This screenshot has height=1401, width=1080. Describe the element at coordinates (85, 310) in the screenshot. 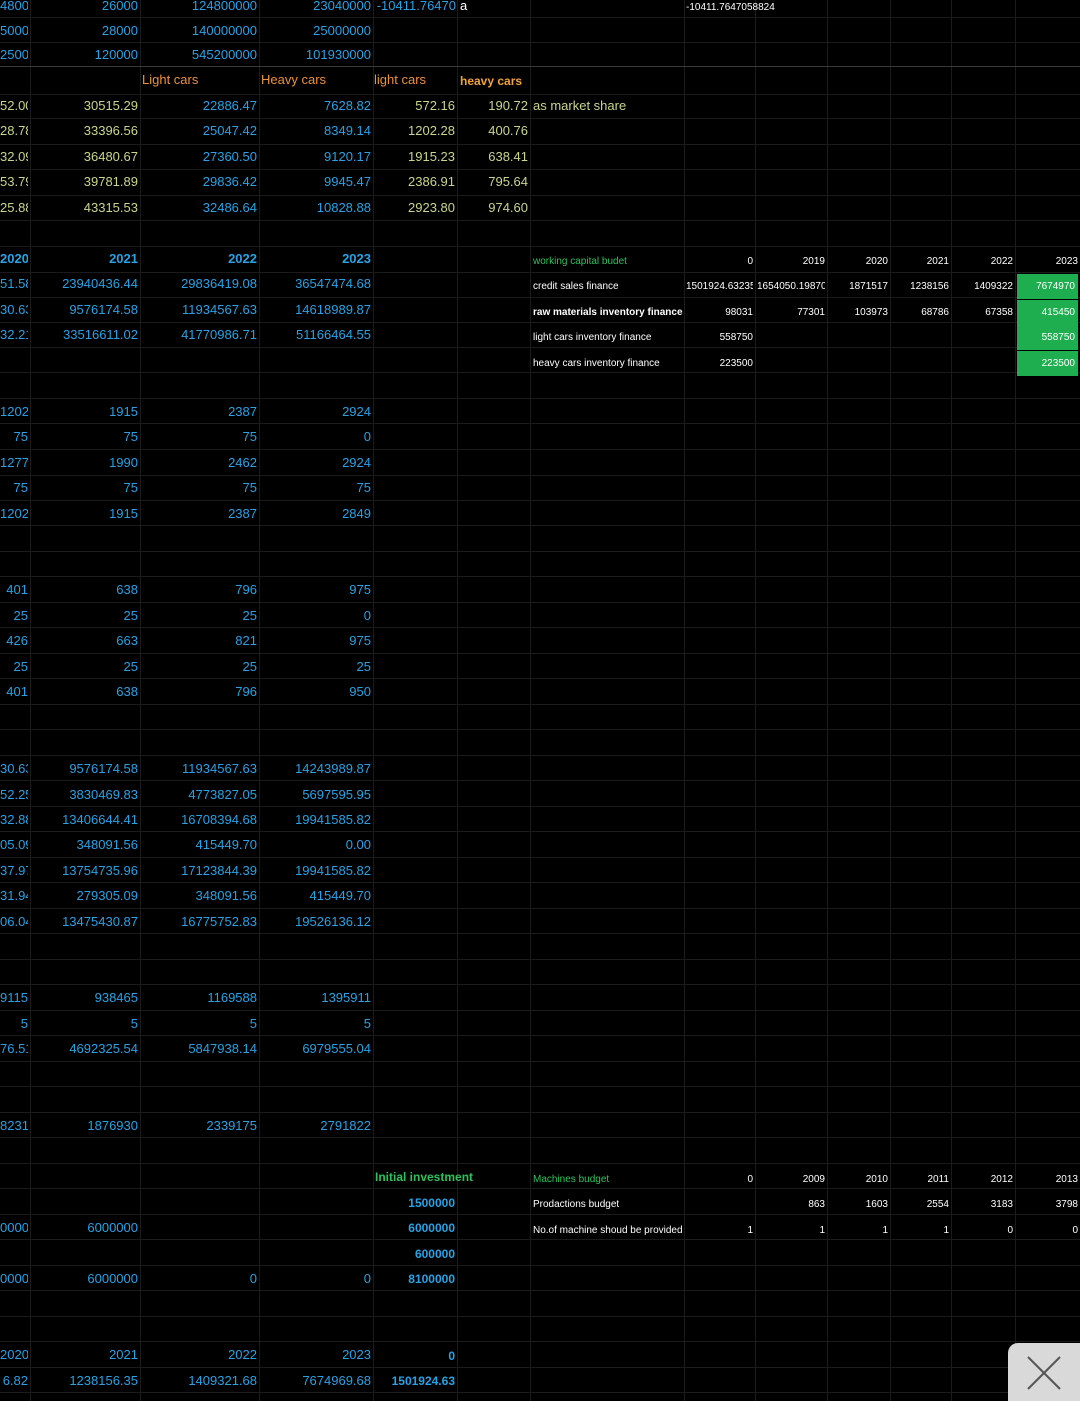

I see `value-cell: 9576174.58` at that location.